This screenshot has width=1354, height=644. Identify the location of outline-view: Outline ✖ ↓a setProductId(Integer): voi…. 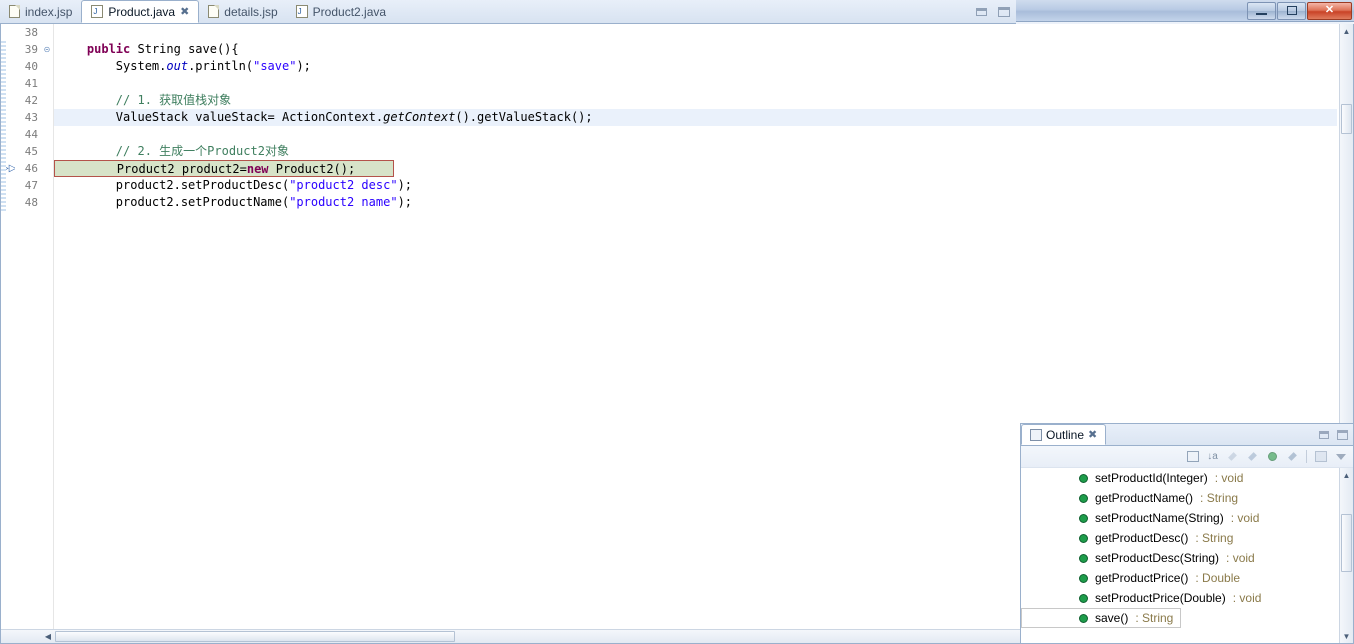
(1187, 533).